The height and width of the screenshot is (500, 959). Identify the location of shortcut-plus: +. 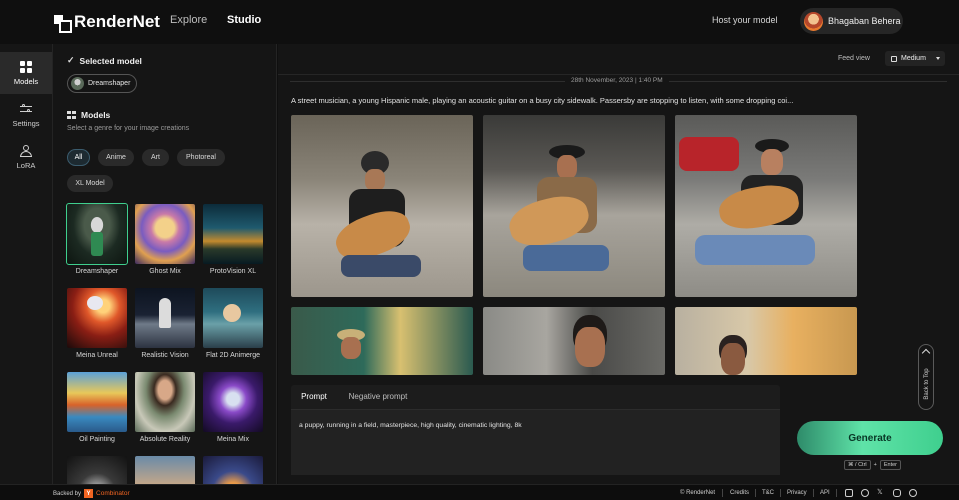
(875, 465).